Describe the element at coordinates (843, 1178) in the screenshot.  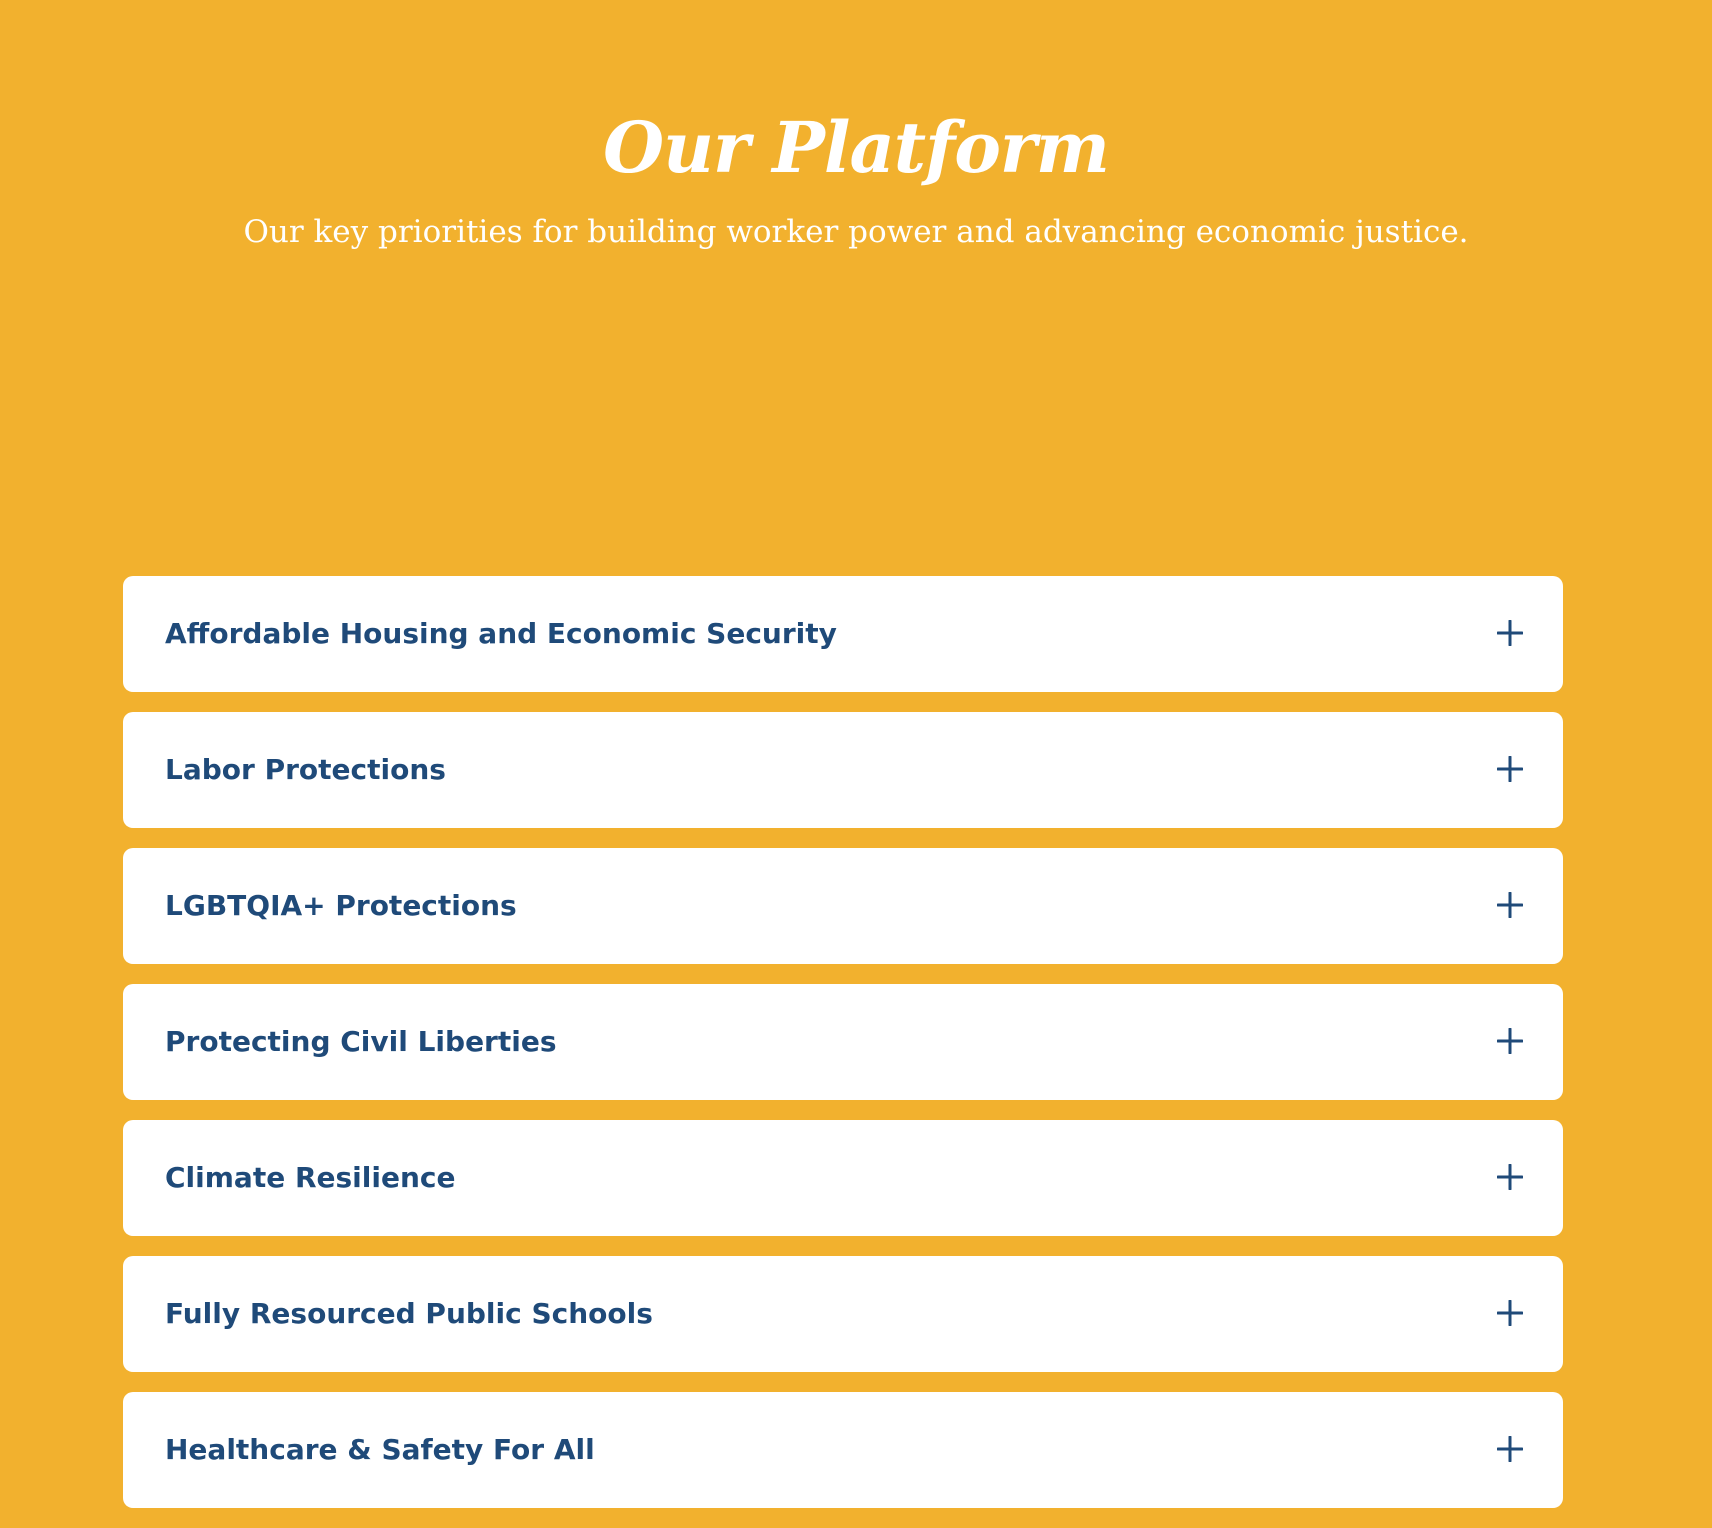
I see `accordion-item-climate-resilience: Climate Resilience` at that location.